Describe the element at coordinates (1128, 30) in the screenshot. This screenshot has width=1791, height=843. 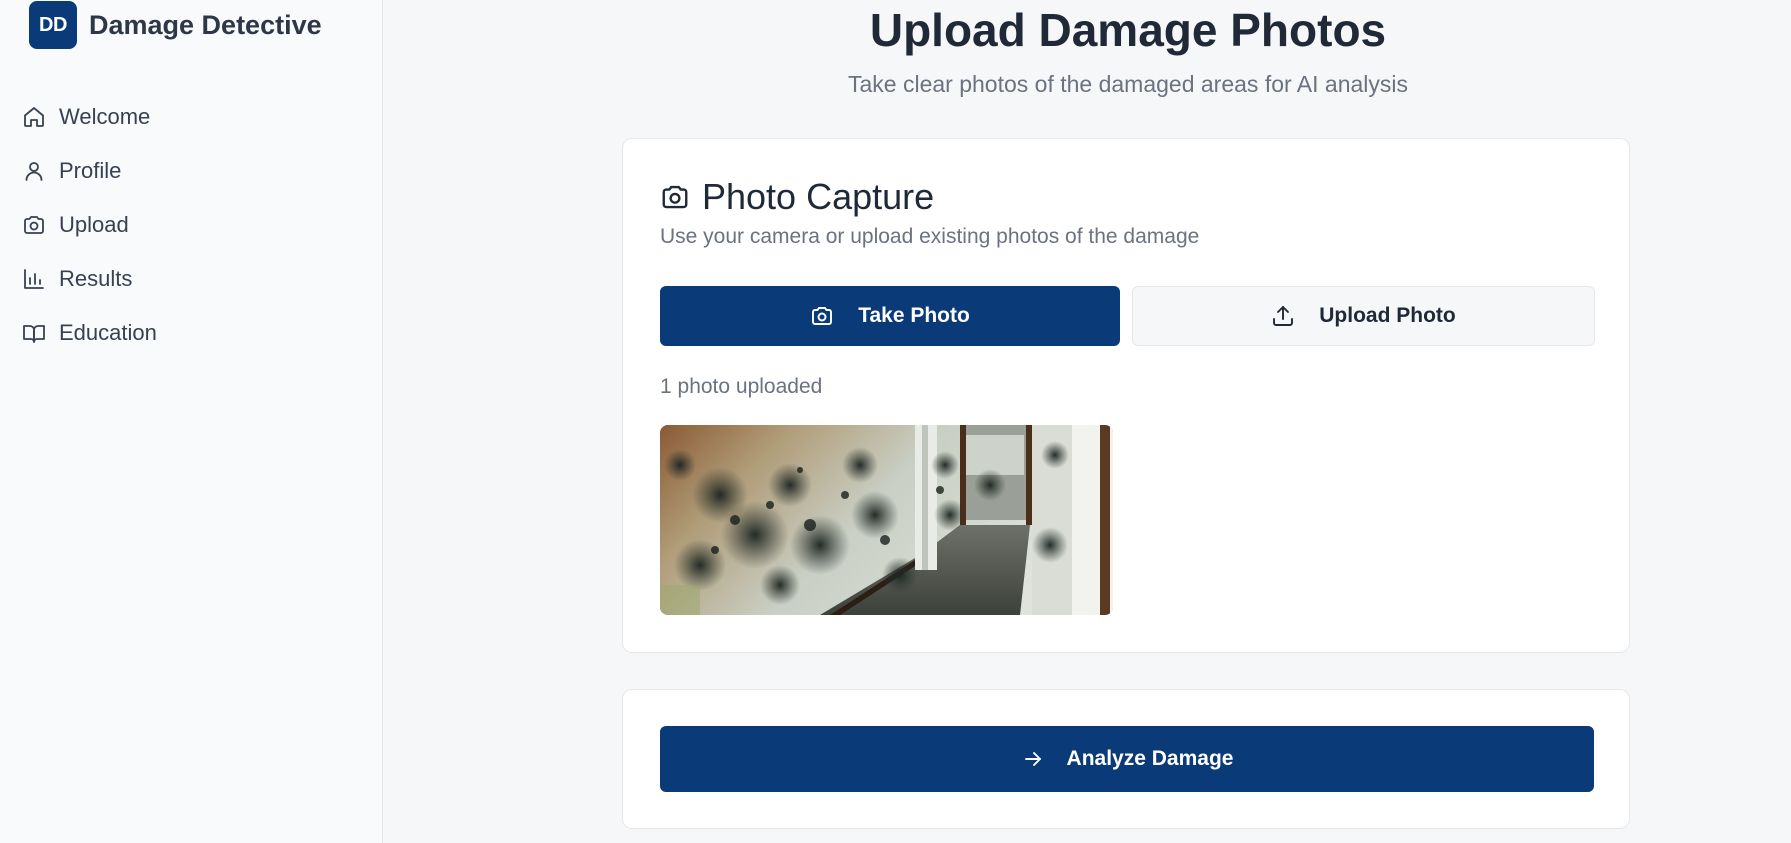
I see `page-title: Upload Damage Photos` at that location.